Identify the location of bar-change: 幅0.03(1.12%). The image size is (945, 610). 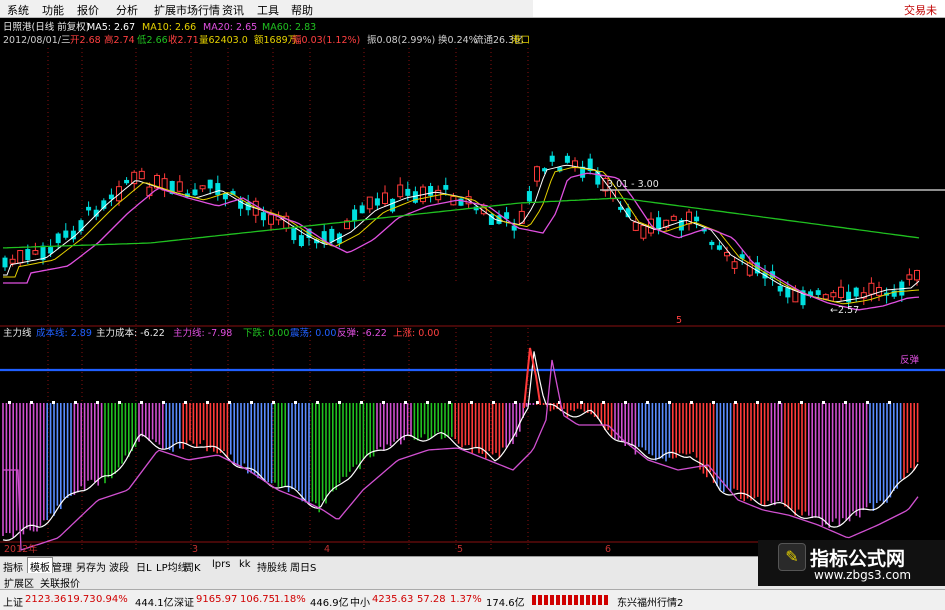
(326, 40).